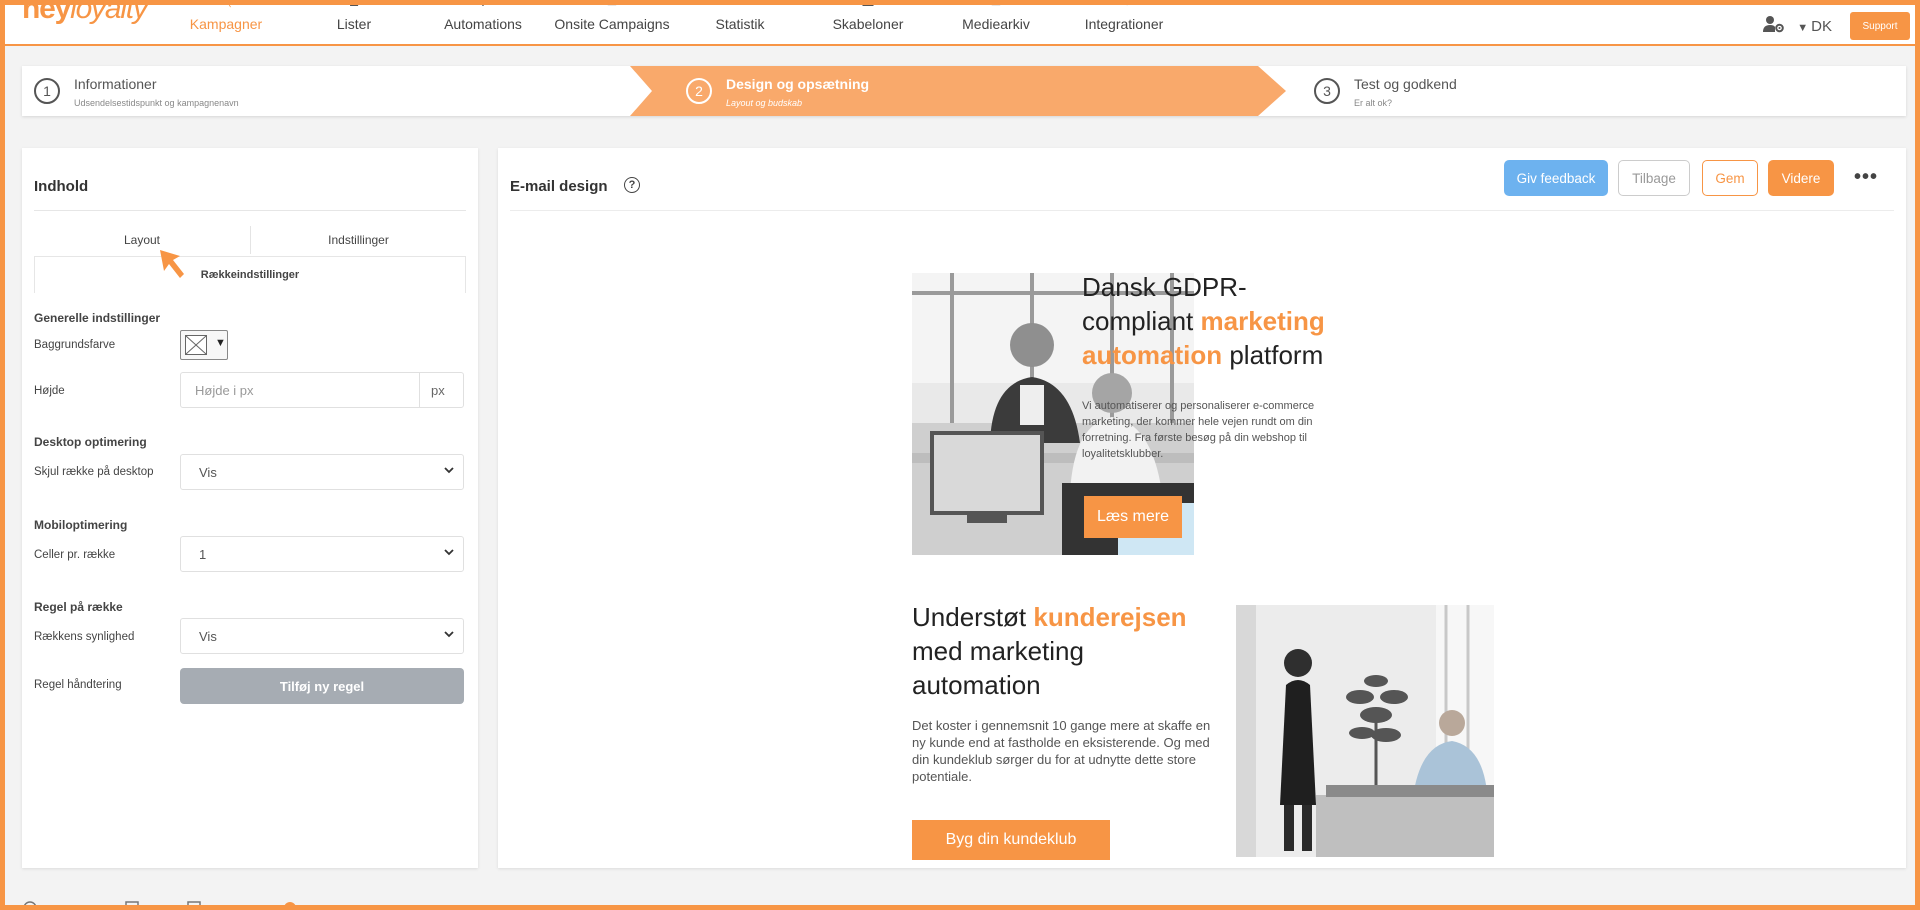  I want to click on window-icon: ▭, so click(612, 4).